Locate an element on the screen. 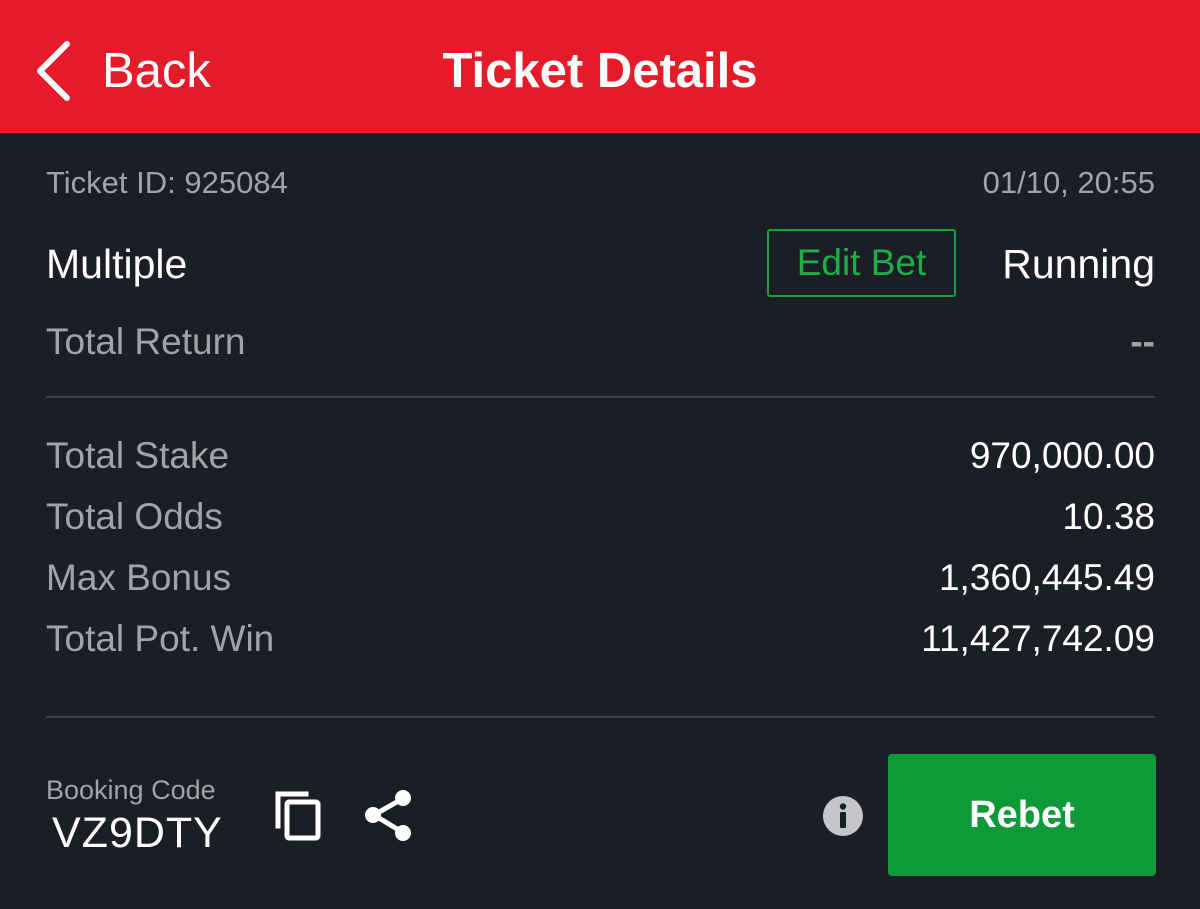 The image size is (1200, 909). ticket-datetime: 01/10, 20:55 is located at coordinates (1068, 182).